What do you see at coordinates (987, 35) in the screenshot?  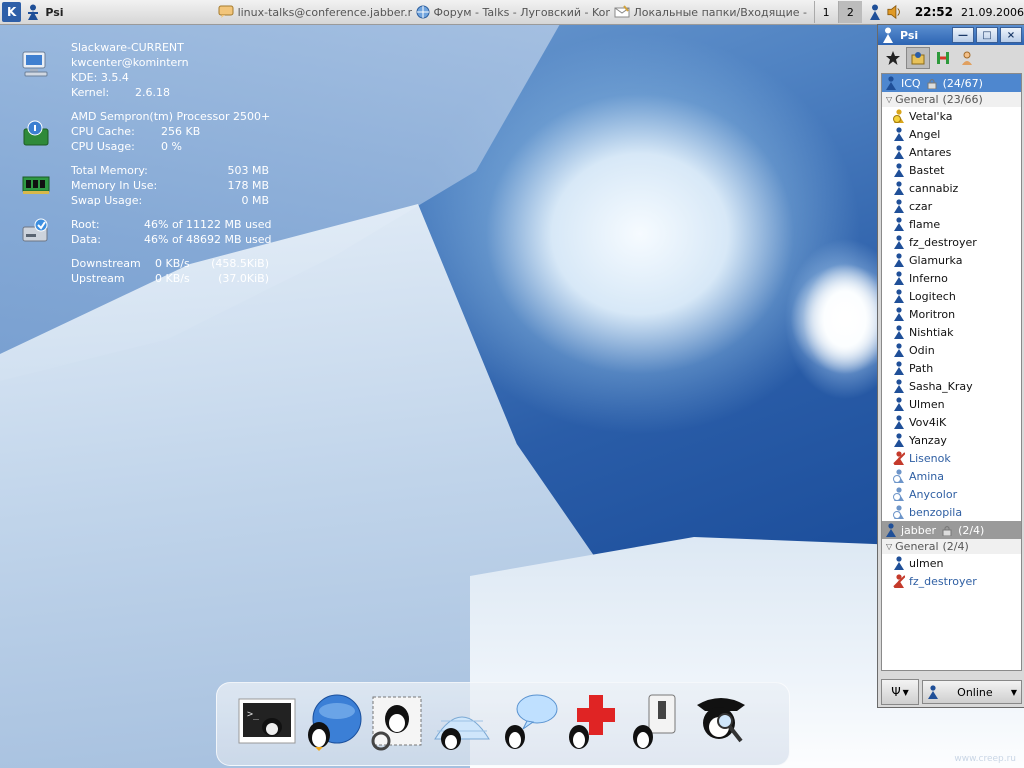 I see `maximize-button: □` at bounding box center [987, 35].